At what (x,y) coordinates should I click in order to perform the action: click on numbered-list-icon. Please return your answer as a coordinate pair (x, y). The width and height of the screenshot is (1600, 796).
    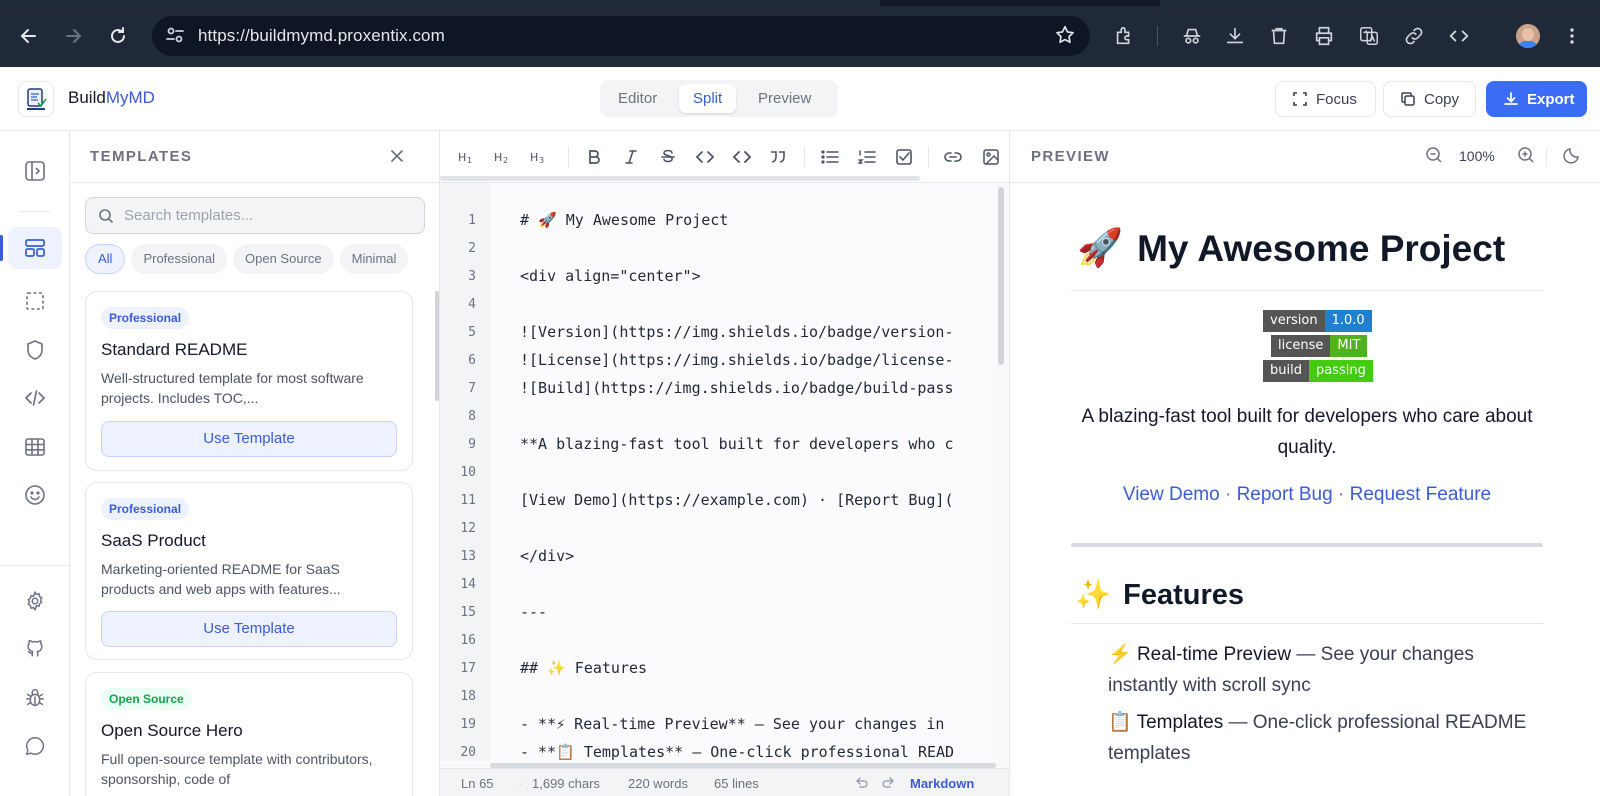
    Looking at the image, I should click on (867, 157).